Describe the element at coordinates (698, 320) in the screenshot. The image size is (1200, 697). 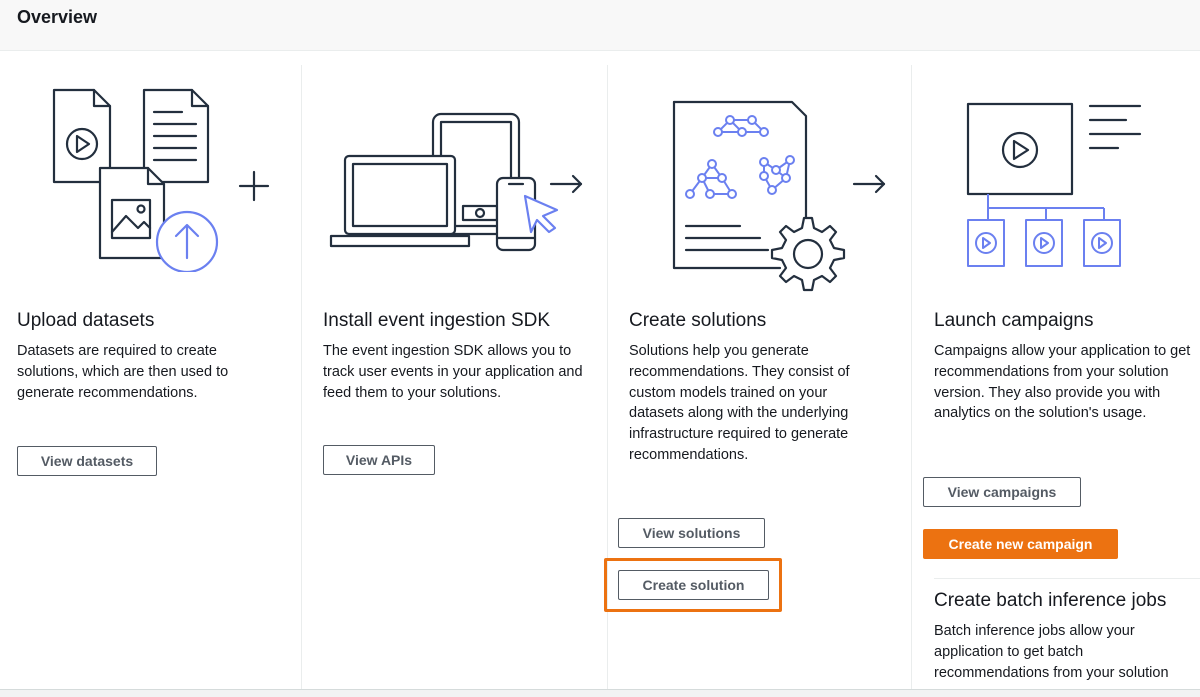
I see `create-solutions-title: Create solutions` at that location.